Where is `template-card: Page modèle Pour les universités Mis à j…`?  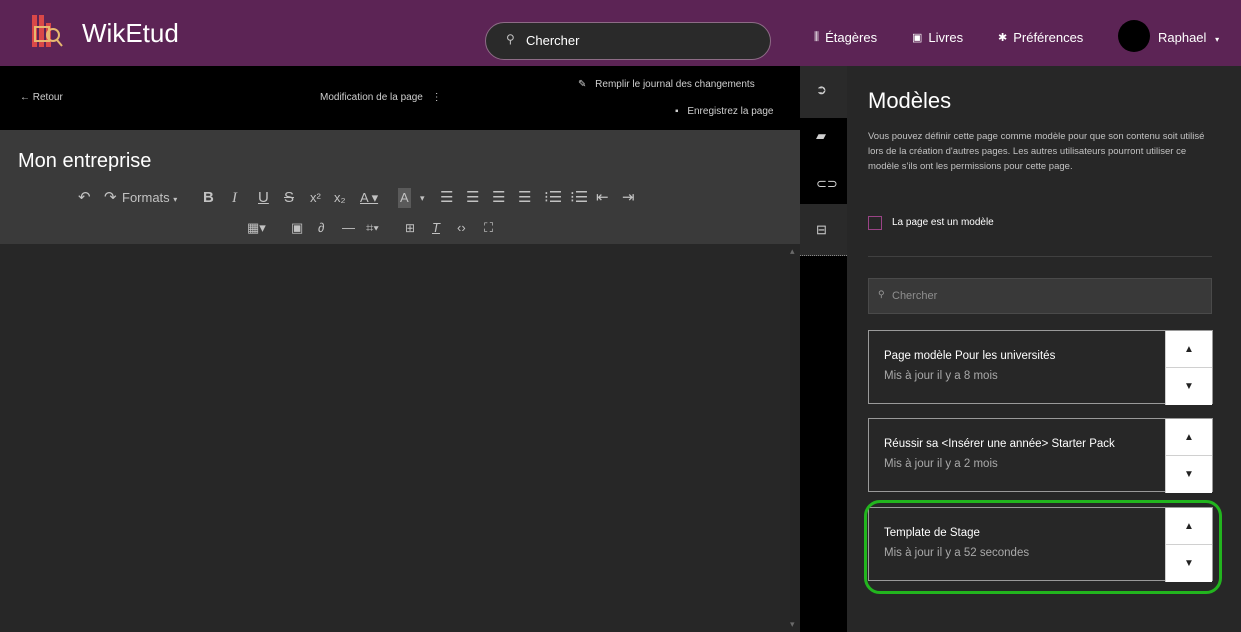
template-card: Page modèle Pour les universités Mis à j… is located at coordinates (1040, 367).